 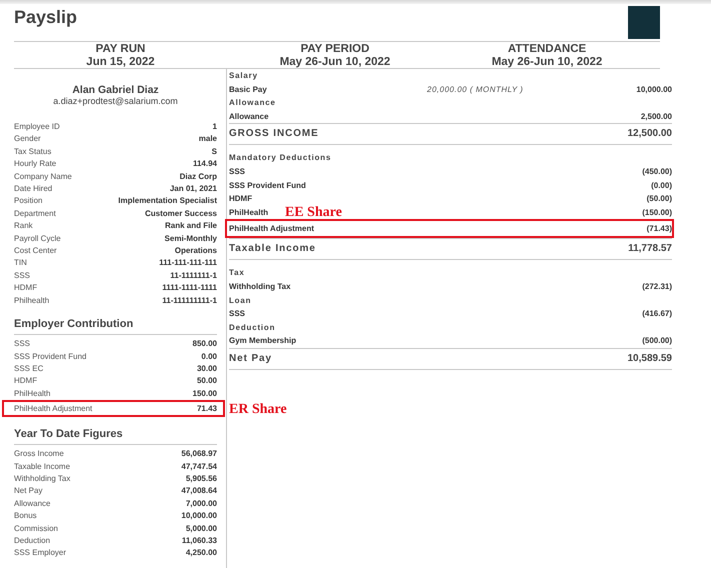 What do you see at coordinates (313, 213) in the screenshot?
I see `annotation-label: EE Share` at bounding box center [313, 213].